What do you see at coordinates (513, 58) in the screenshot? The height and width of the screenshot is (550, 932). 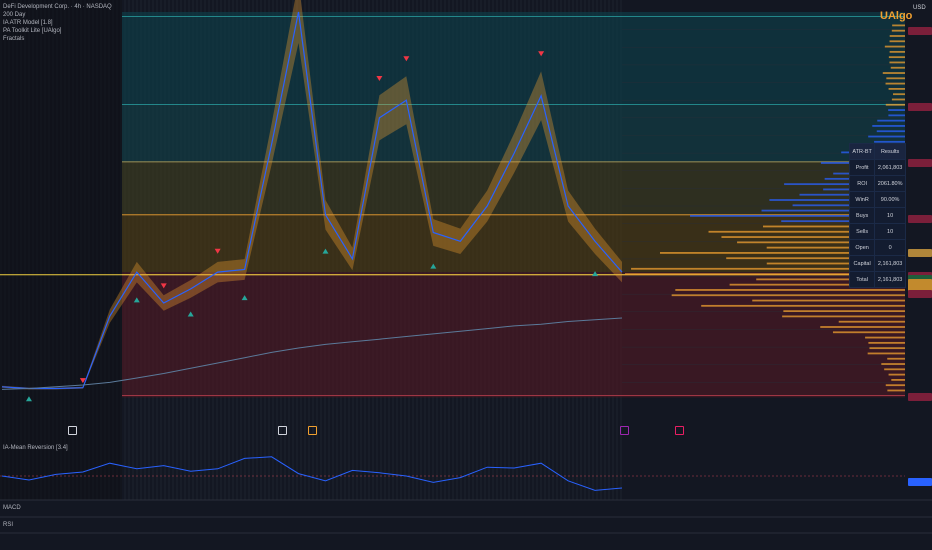 I see `level-band` at bounding box center [513, 58].